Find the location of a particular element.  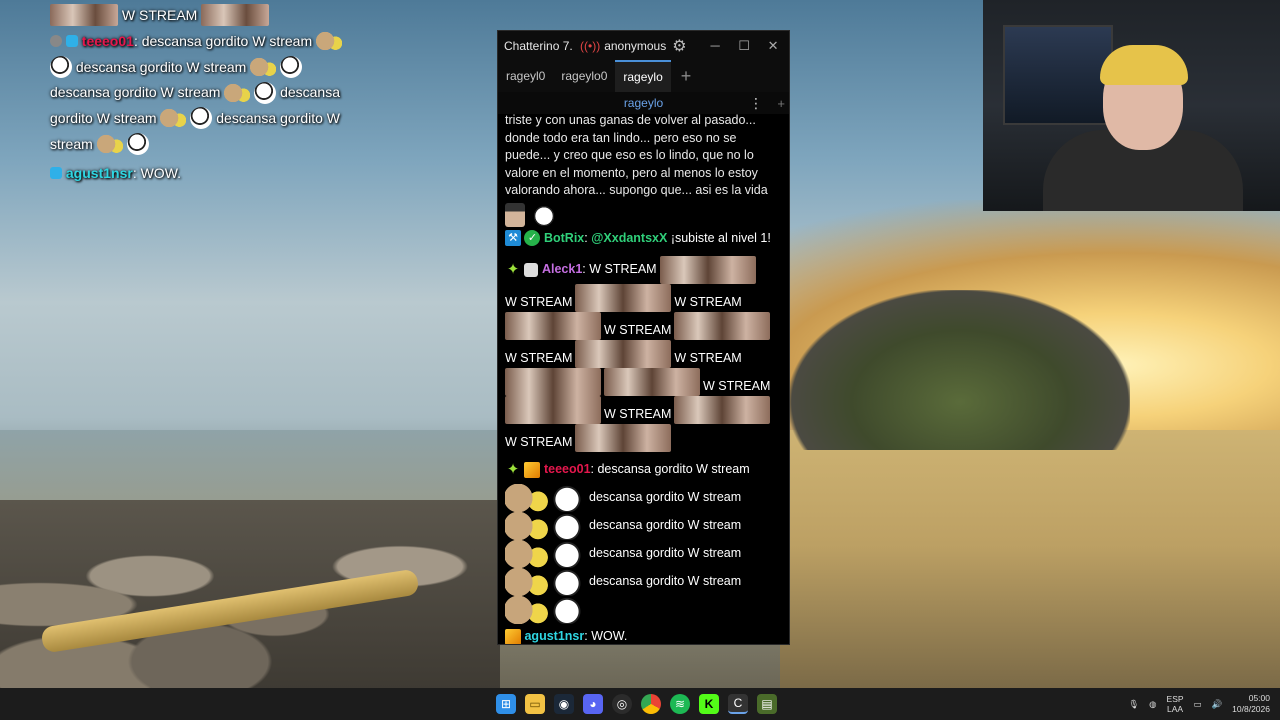

terminal-icon: ▤ is located at coordinates (767, 704).